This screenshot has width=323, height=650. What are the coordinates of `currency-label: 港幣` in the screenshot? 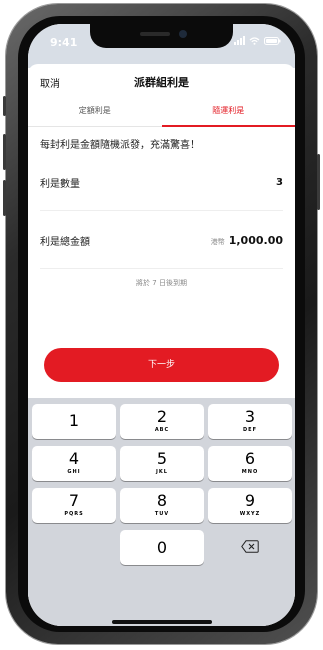 It's located at (217, 241).